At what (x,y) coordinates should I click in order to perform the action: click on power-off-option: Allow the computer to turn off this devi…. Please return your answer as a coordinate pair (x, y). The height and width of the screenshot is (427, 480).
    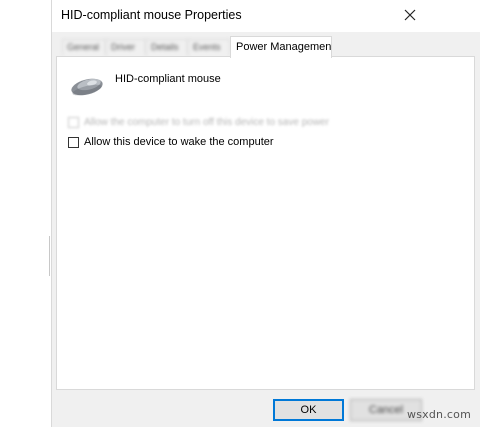
    Looking at the image, I should click on (198, 122).